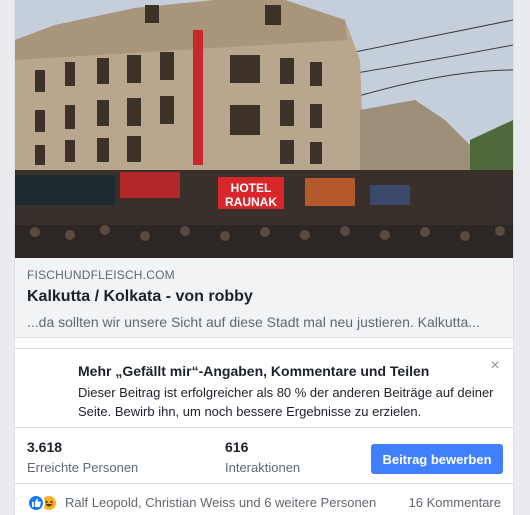 The width and height of the screenshot is (530, 515). I want to click on page-background-left, so click(7, 257).